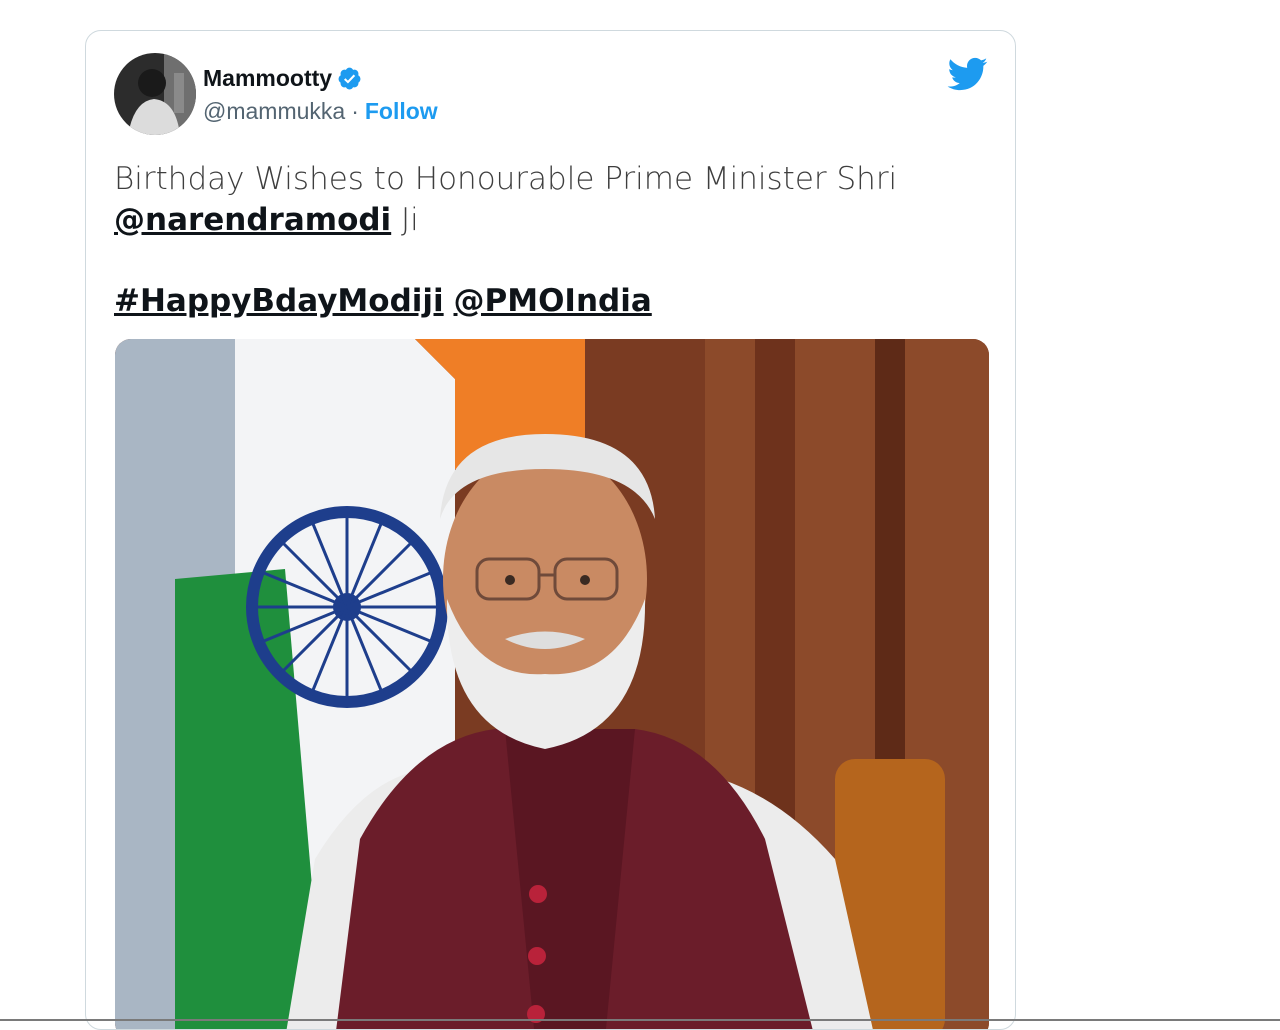 This screenshot has height=1030, width=1280. What do you see at coordinates (155, 94) in the screenshot?
I see `author-avatar` at bounding box center [155, 94].